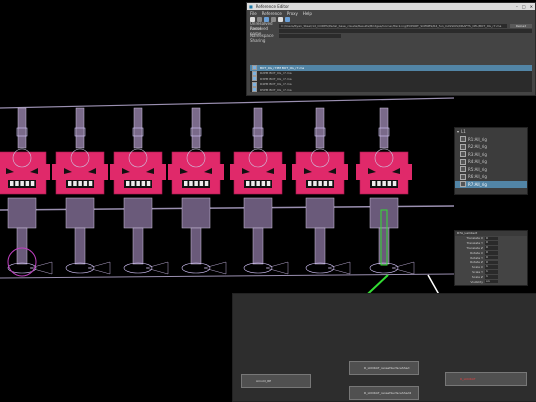 The width and height of the screenshot is (536, 402). What do you see at coordinates (287, 19) in the screenshot?
I see `proxy-icon` at bounding box center [287, 19].